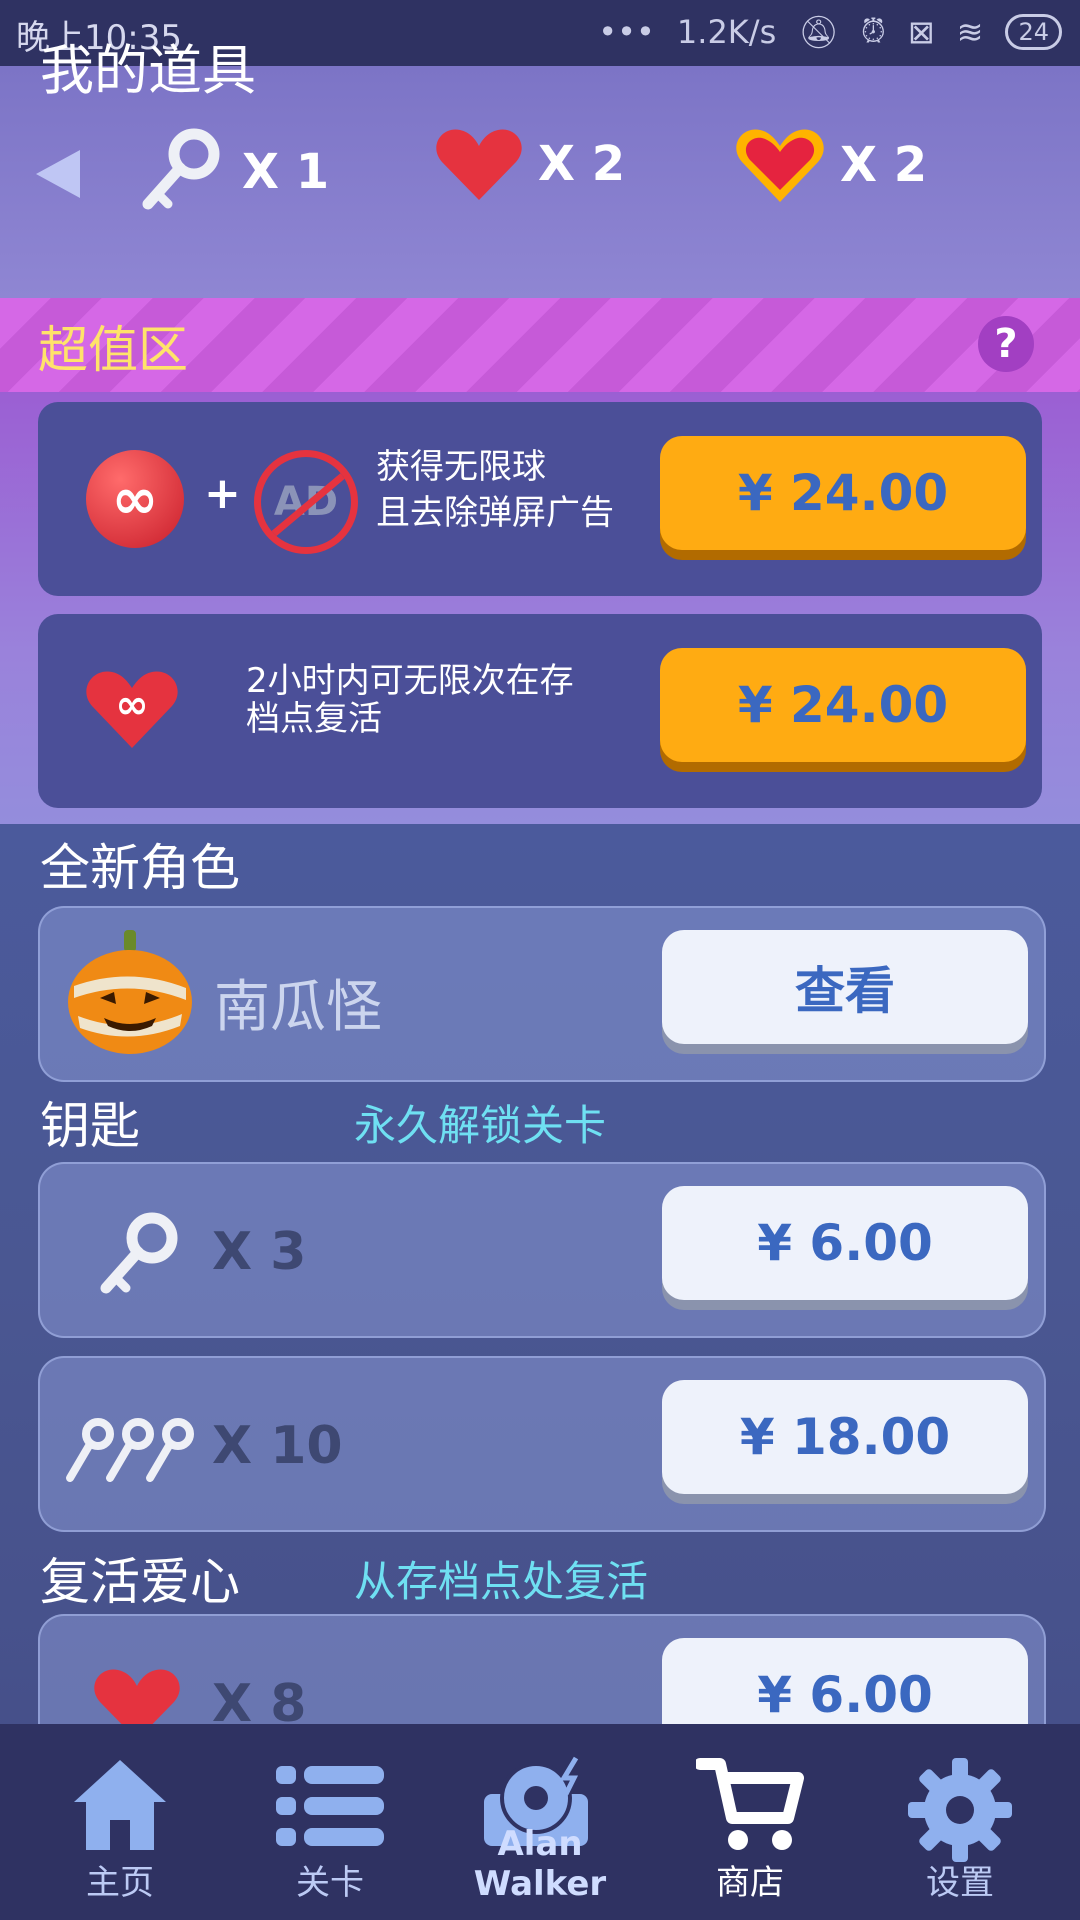 This screenshot has height=1920, width=1080. Describe the element at coordinates (540, 345) in the screenshot. I see `super-zone-header: 超值区 ?` at that location.